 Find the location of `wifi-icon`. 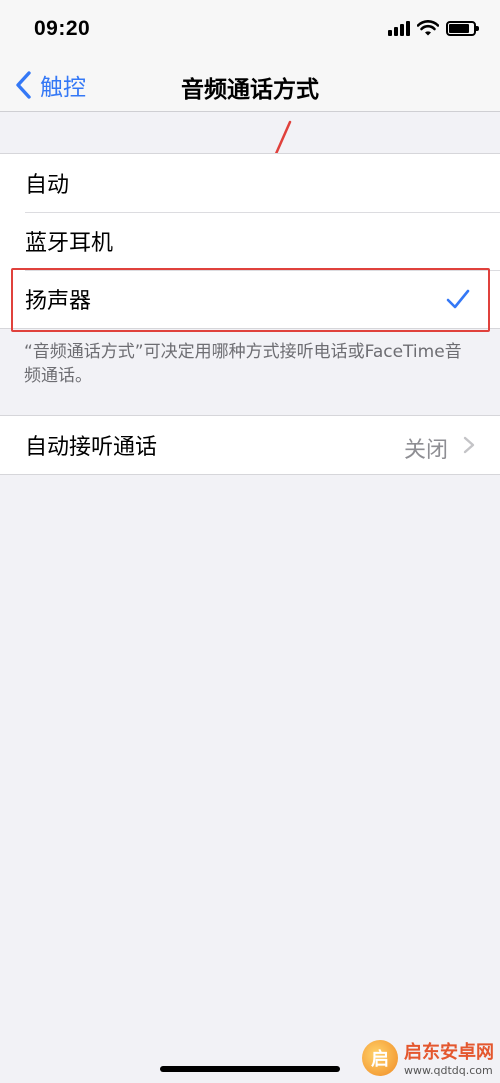

wifi-icon is located at coordinates (428, 28).